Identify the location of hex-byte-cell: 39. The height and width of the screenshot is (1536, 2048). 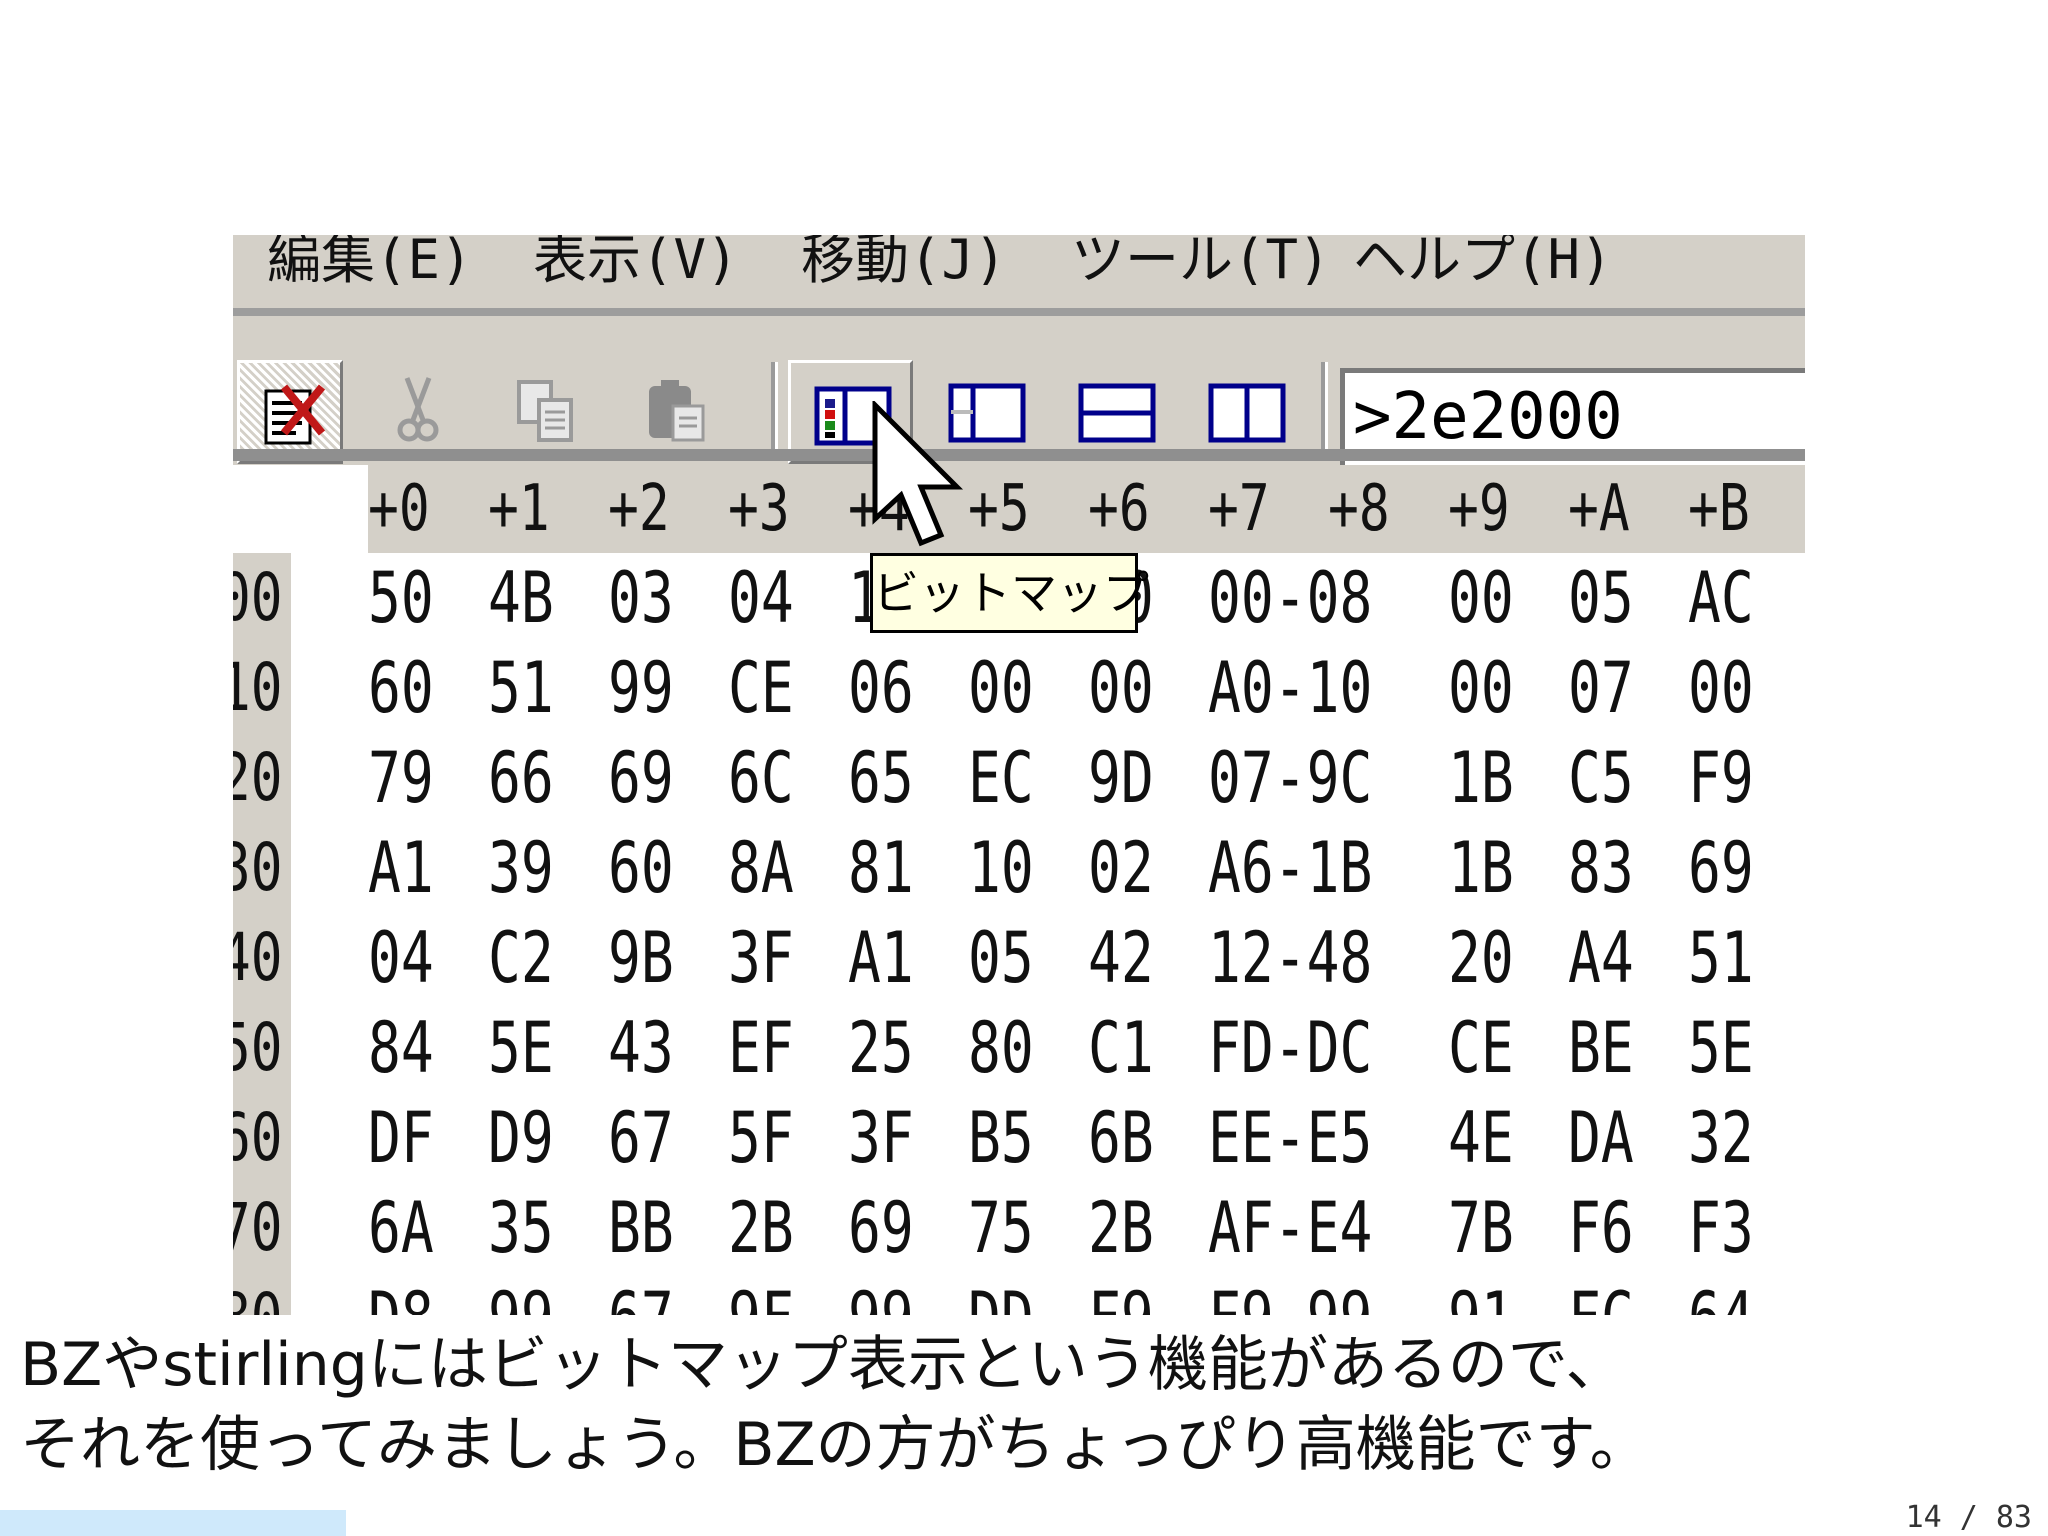
(521, 868).